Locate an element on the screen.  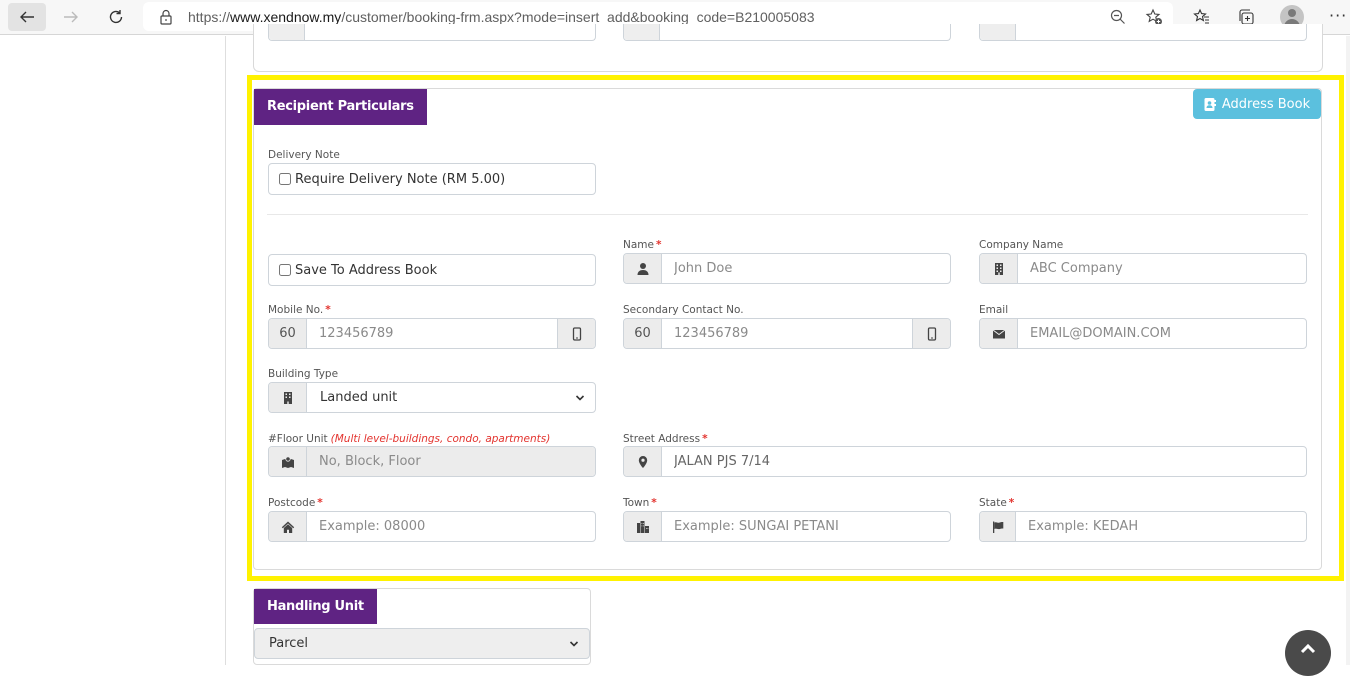
forward-button is located at coordinates (71, 17).